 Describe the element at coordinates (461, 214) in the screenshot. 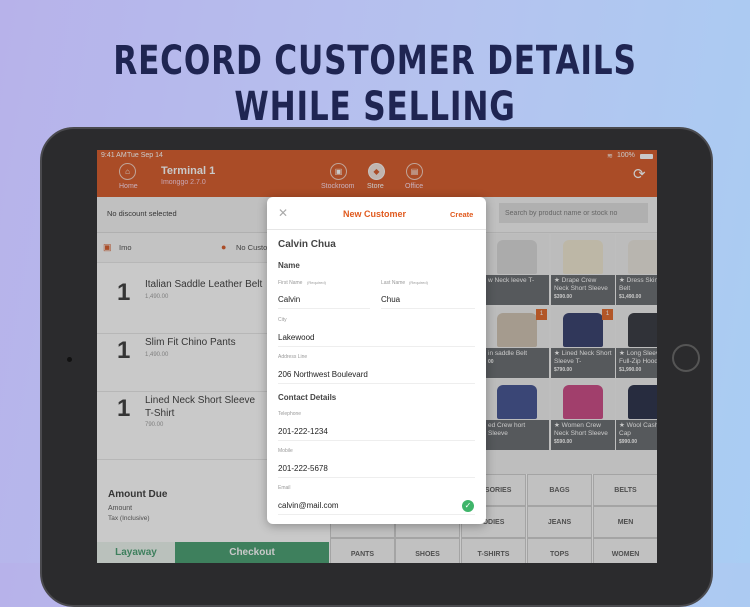

I see `create-button: Create` at that location.